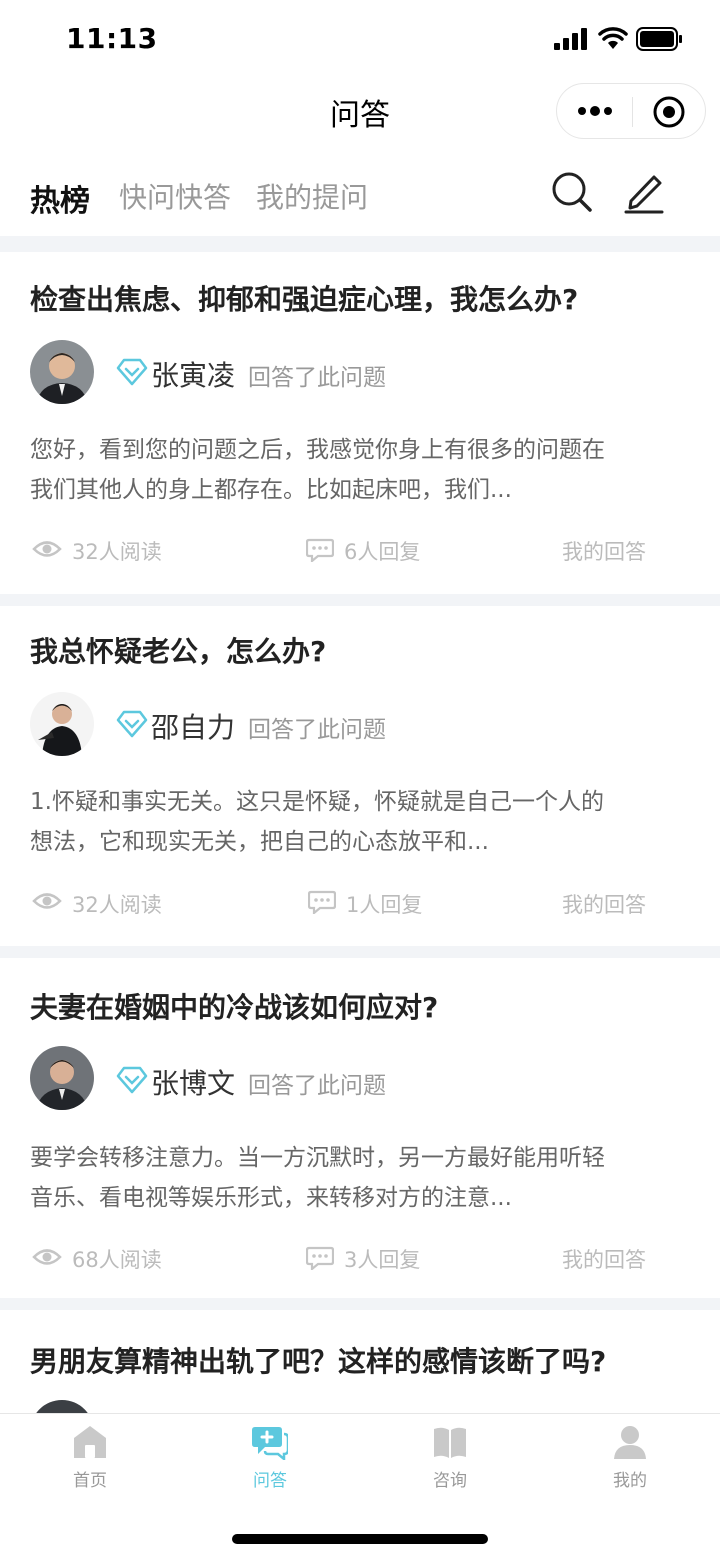 Image resolution: width=720 pixels, height=1559 pixels. What do you see at coordinates (644, 191) in the screenshot?
I see `edit-pen-icon` at bounding box center [644, 191].